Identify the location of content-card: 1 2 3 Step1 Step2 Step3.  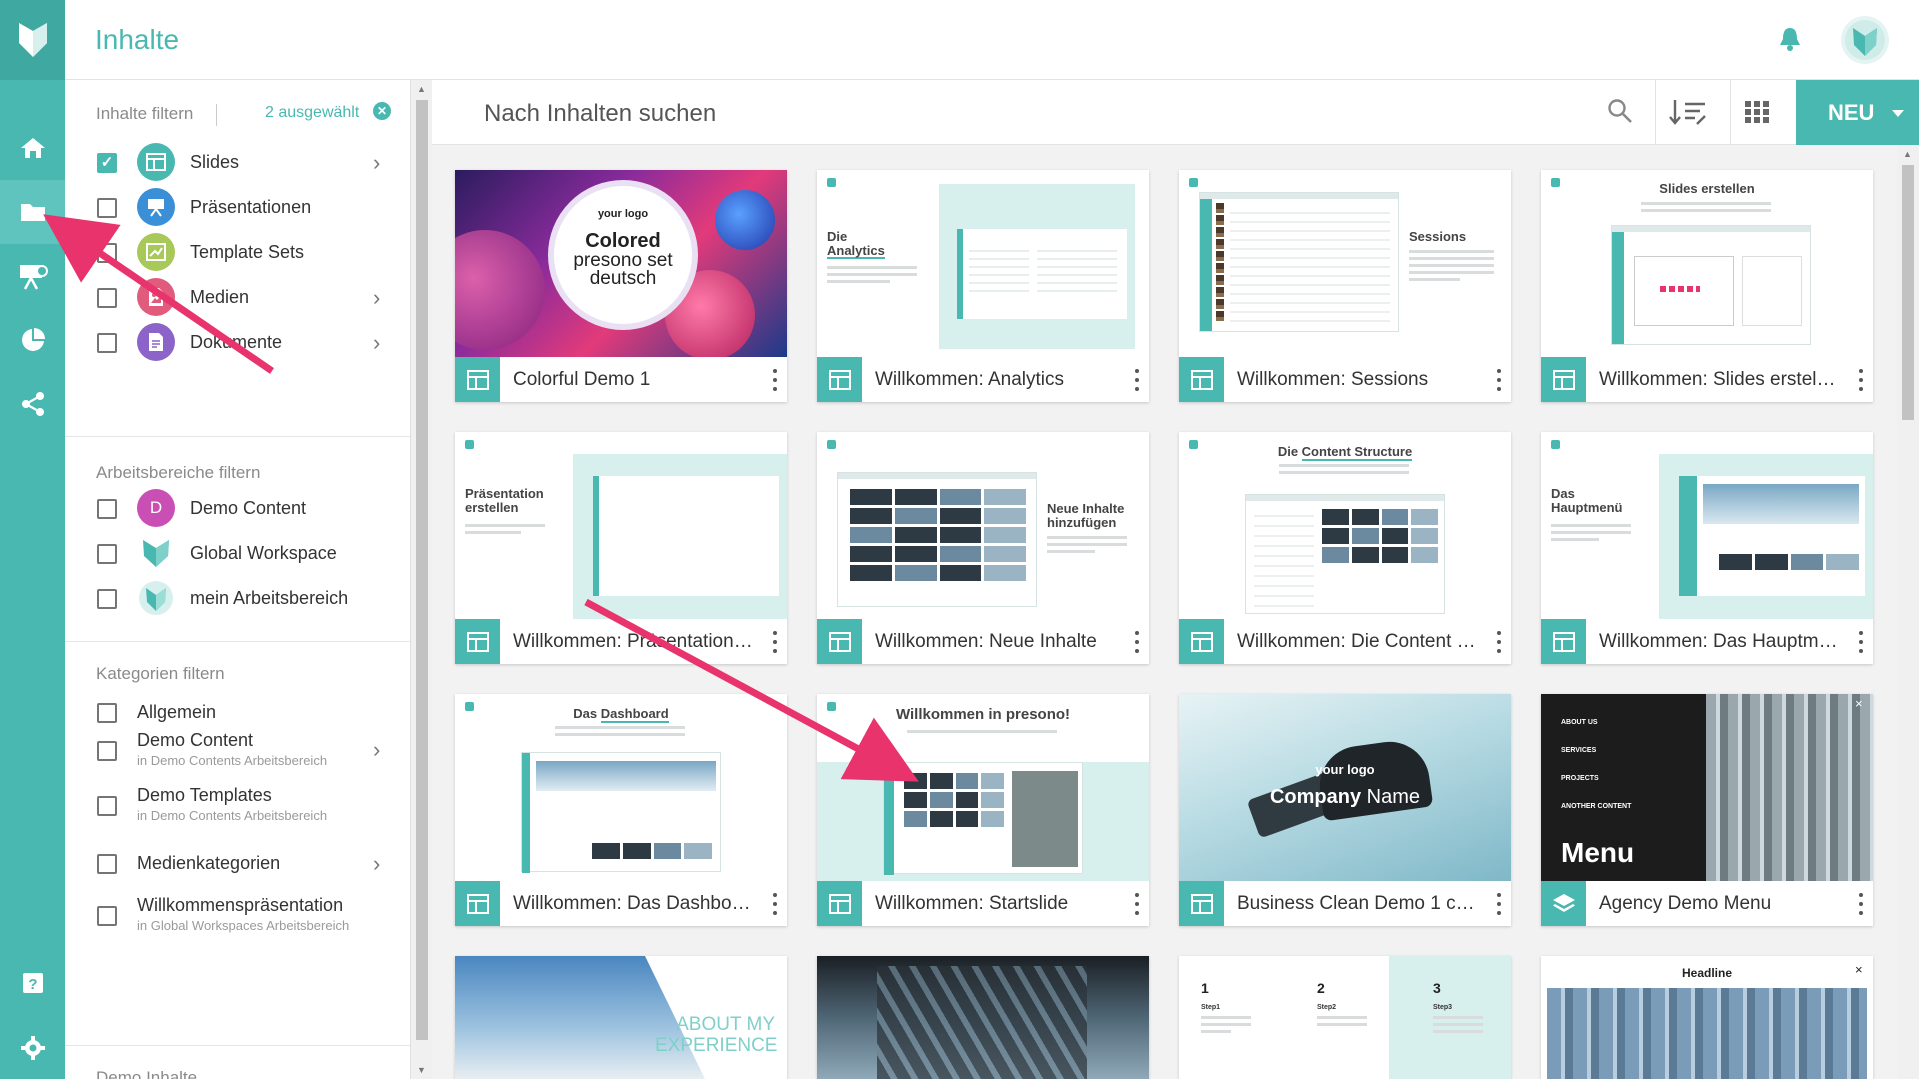
(1345, 1017).